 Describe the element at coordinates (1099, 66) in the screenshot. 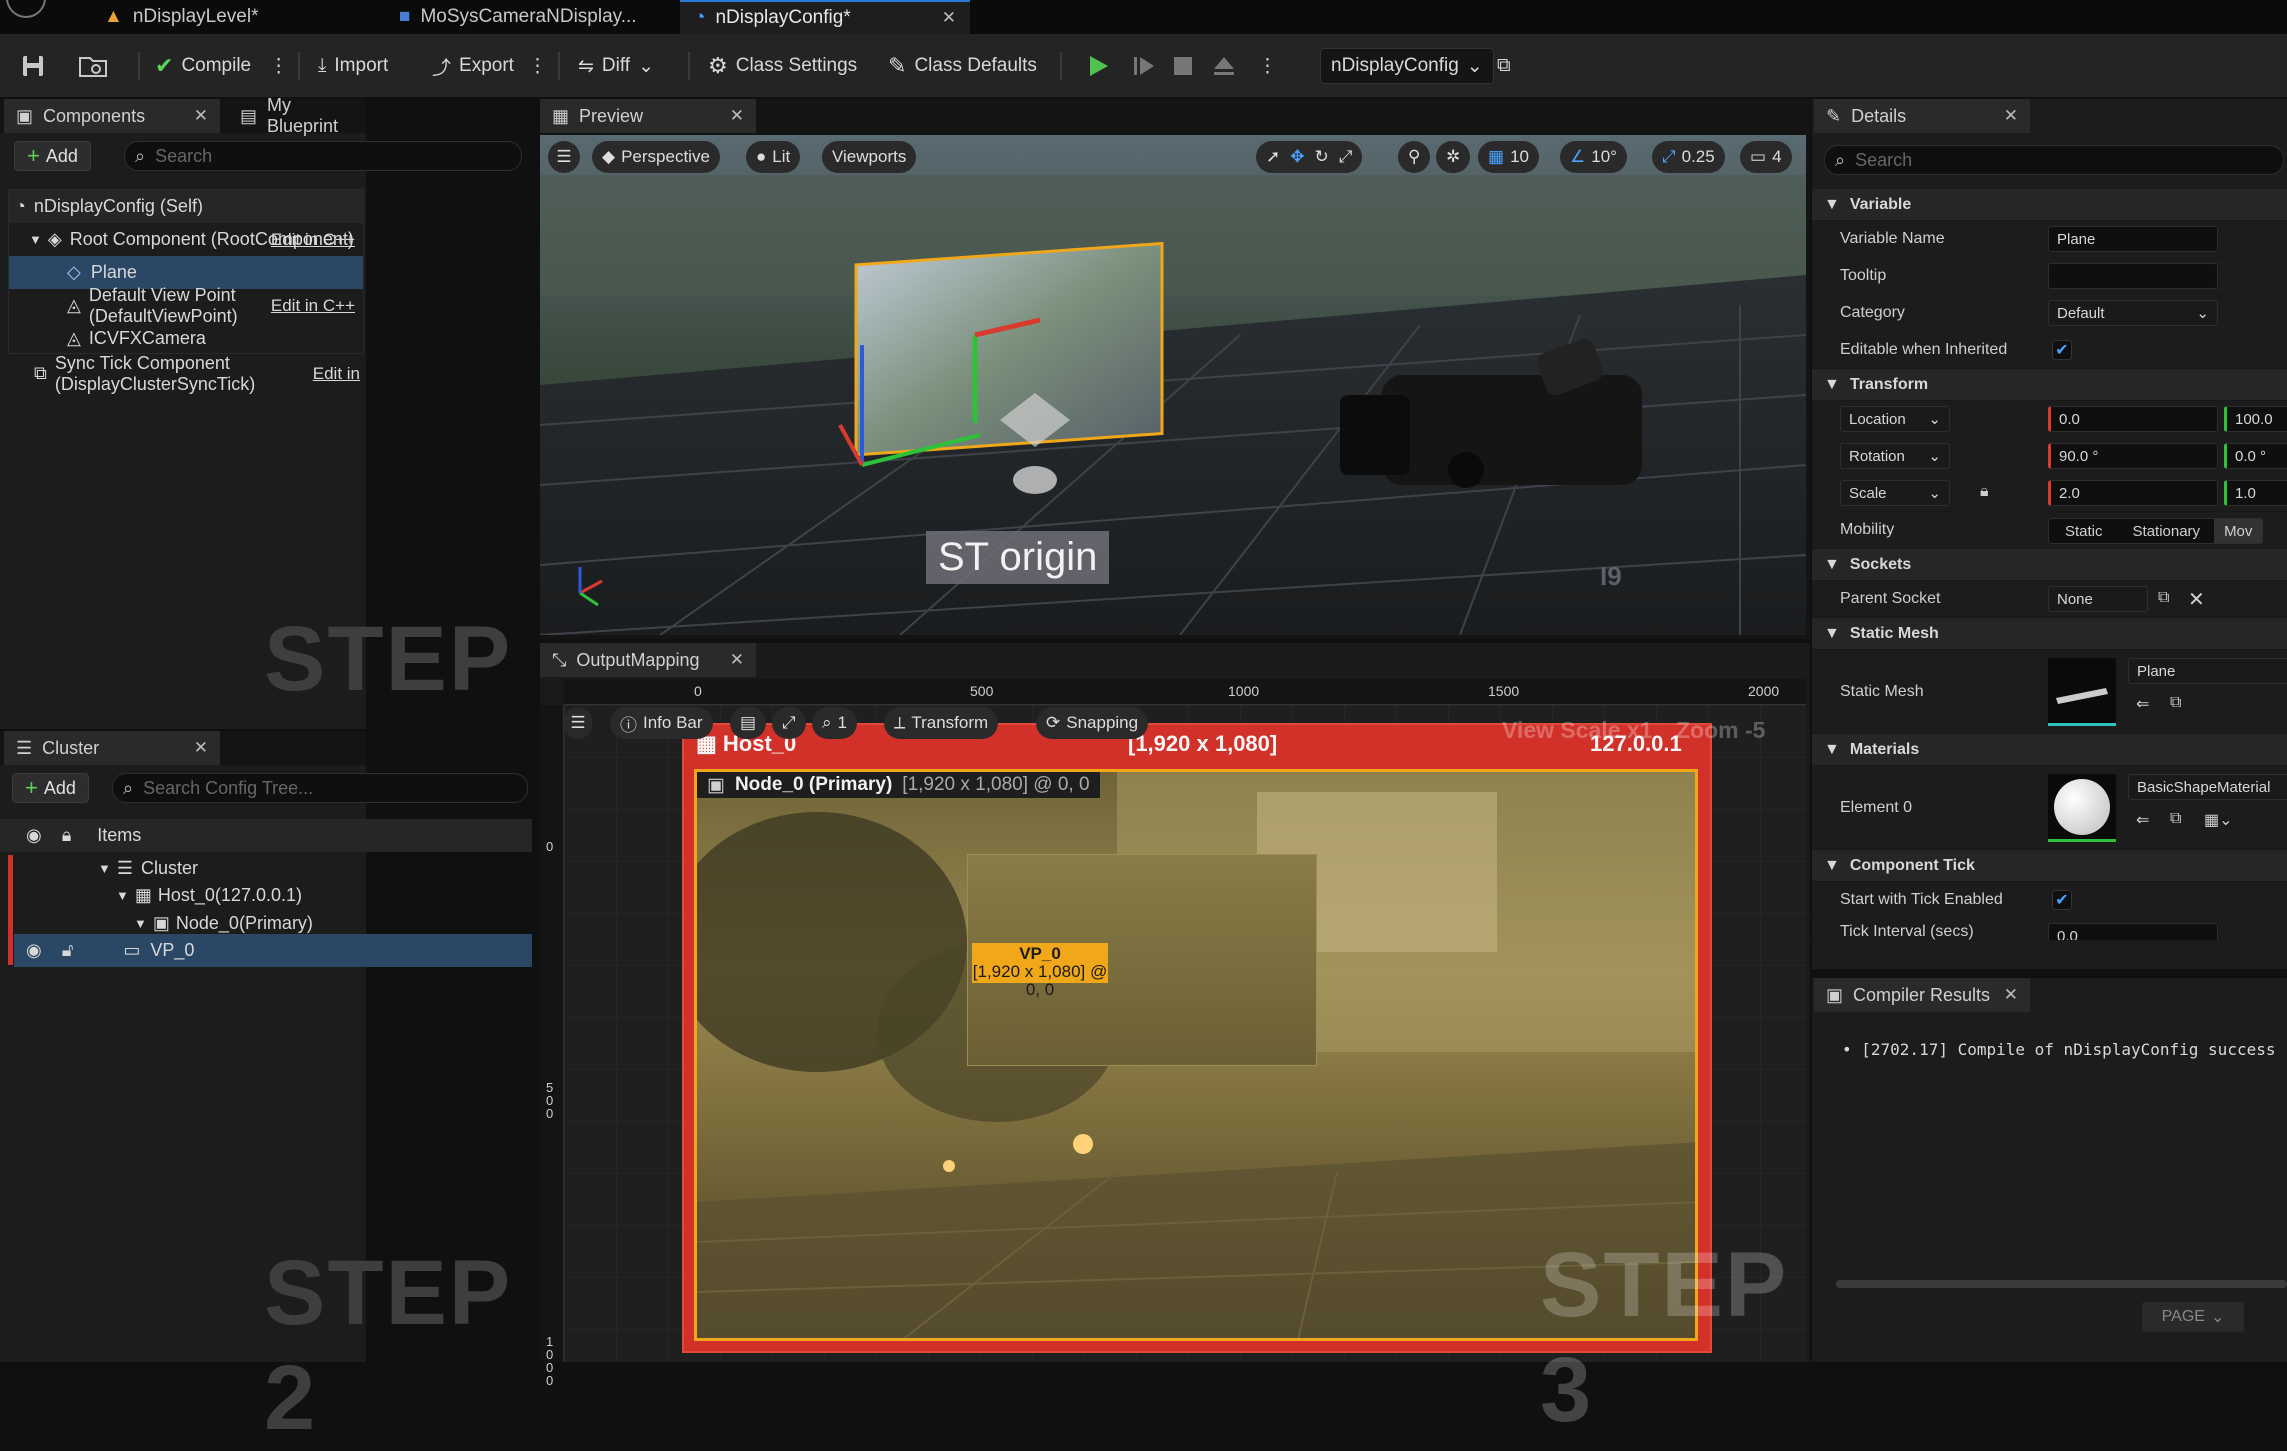

I see `play-button` at that location.